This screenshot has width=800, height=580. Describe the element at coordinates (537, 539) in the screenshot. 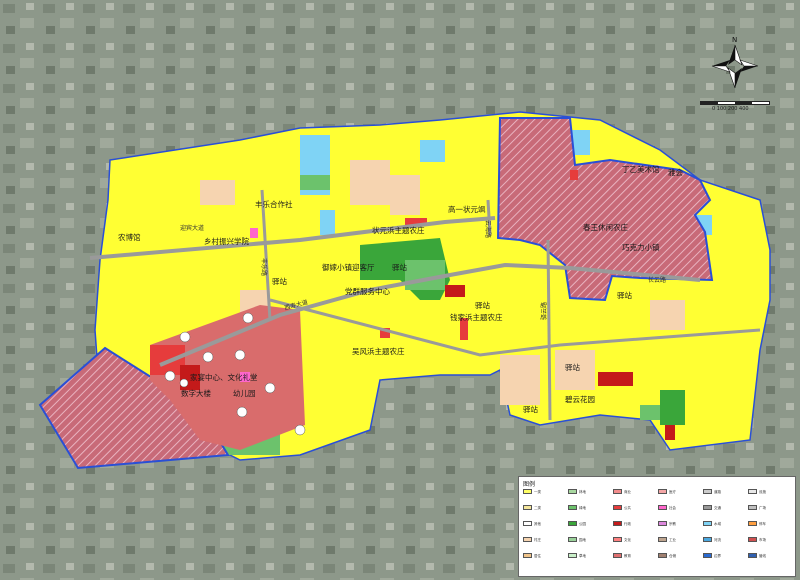

I see `legend-label: 村庄` at that location.